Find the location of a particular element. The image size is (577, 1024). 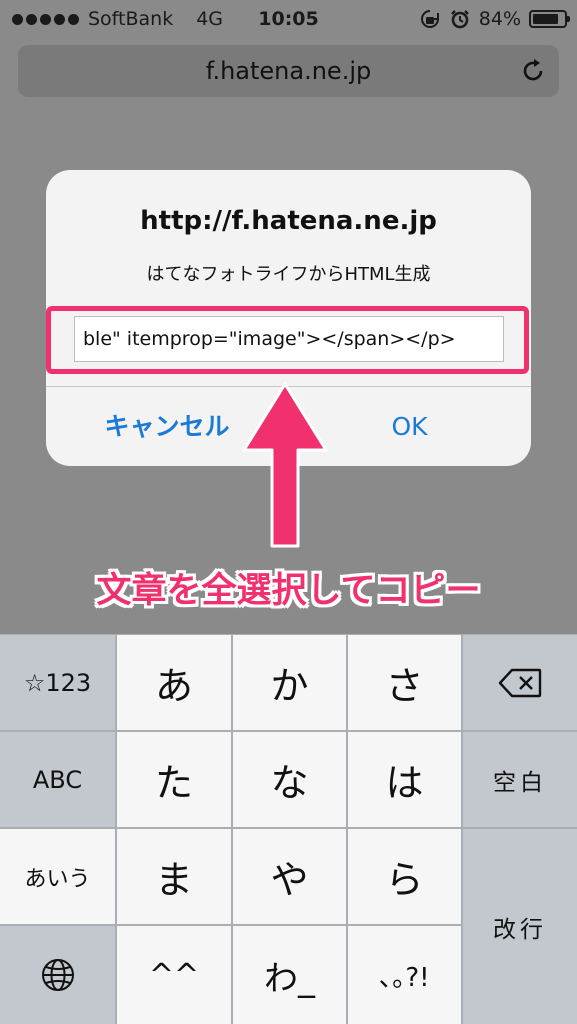

key-wa: わ_ is located at coordinates (289, 975).